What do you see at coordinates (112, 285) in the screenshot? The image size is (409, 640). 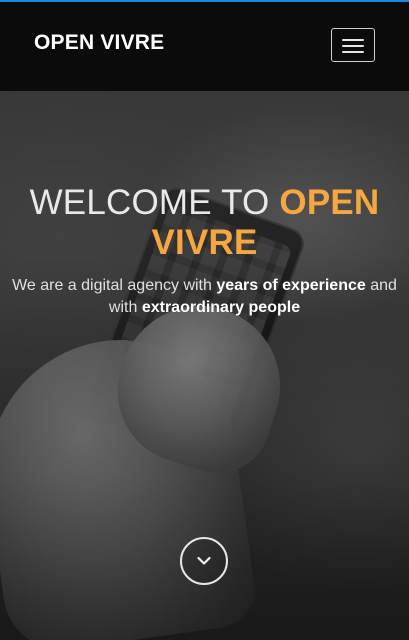 I see `hero-subtitle-part1: We are a digital agency with` at bounding box center [112, 285].